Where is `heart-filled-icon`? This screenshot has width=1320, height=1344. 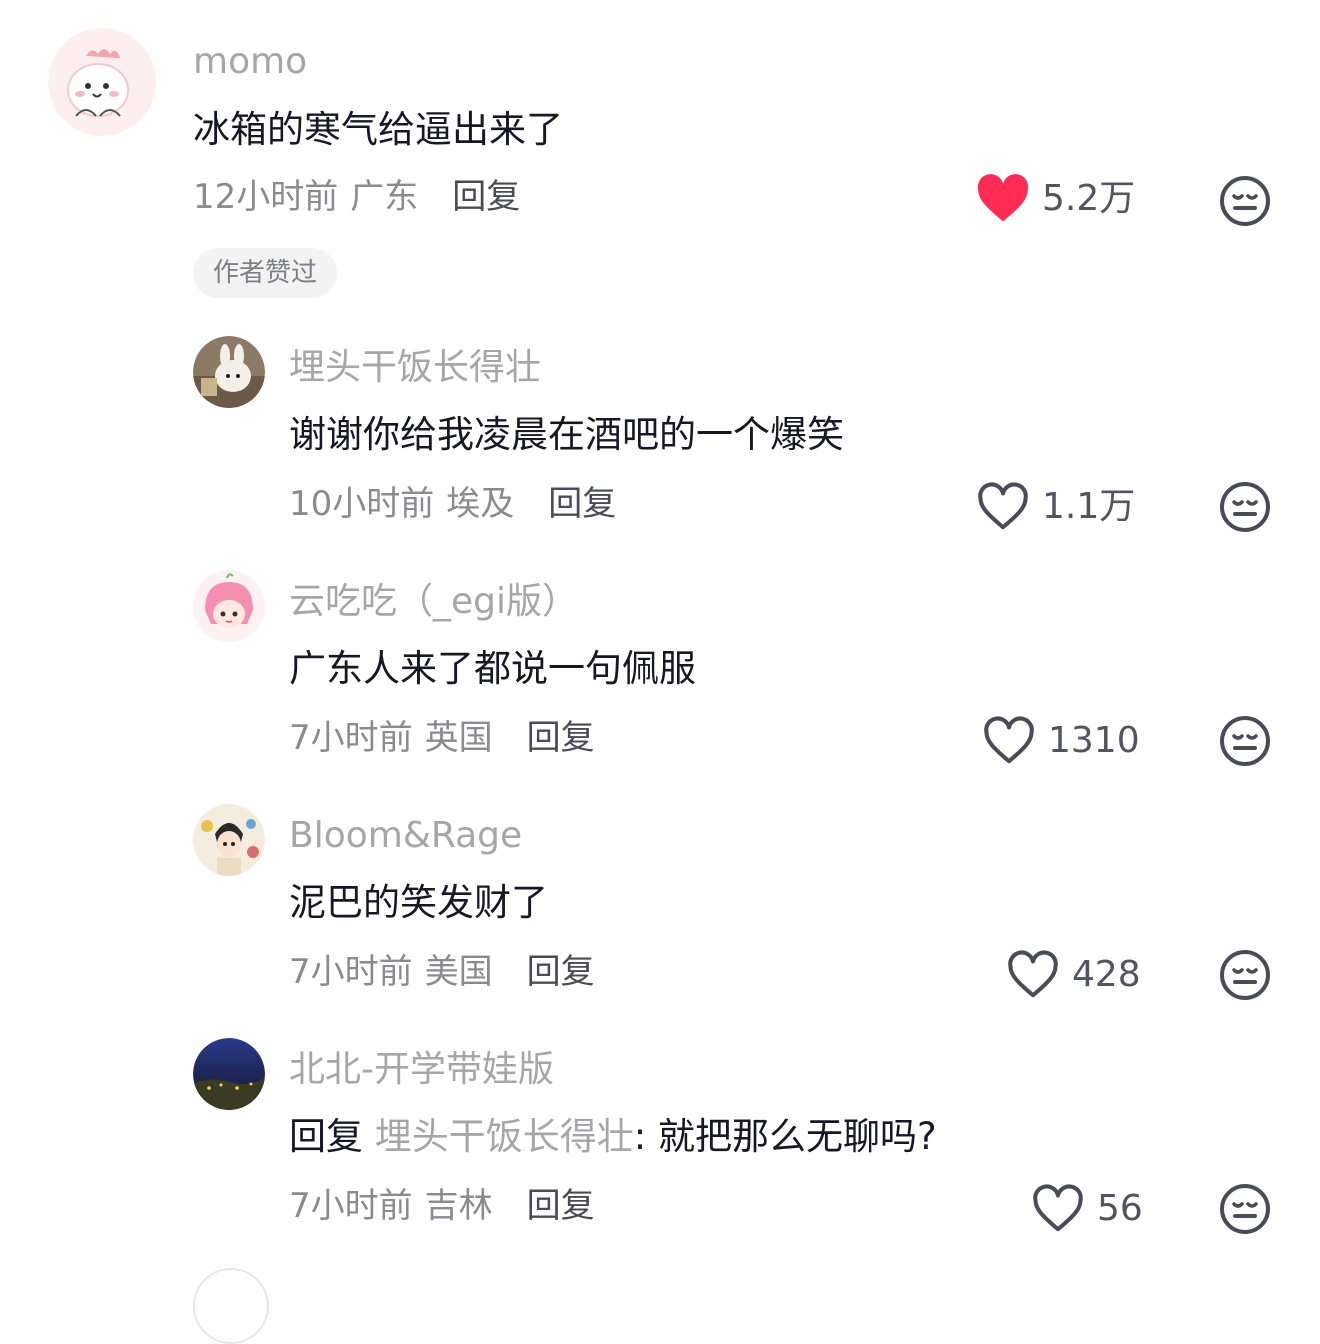
heart-filled-icon is located at coordinates (1003, 198).